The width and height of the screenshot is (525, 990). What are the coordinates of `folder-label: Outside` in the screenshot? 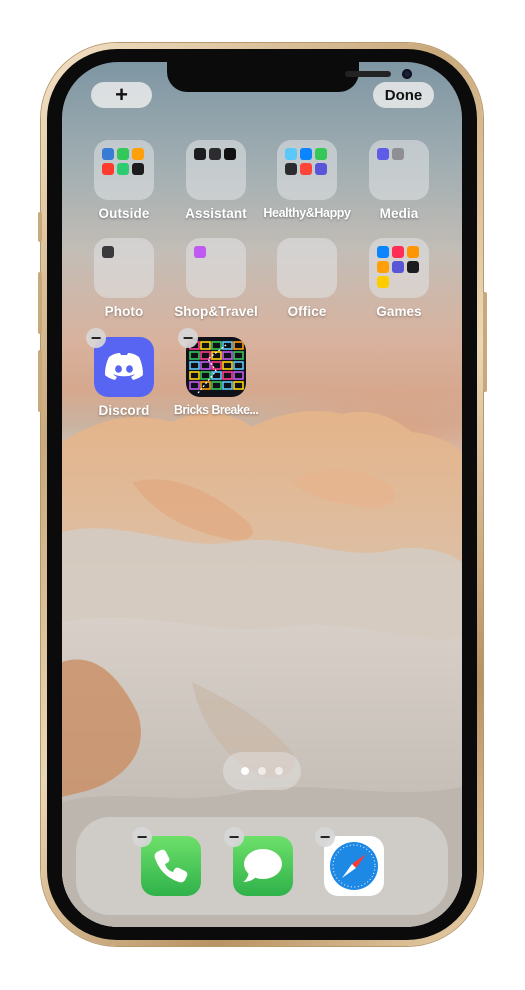 It's located at (124, 213).